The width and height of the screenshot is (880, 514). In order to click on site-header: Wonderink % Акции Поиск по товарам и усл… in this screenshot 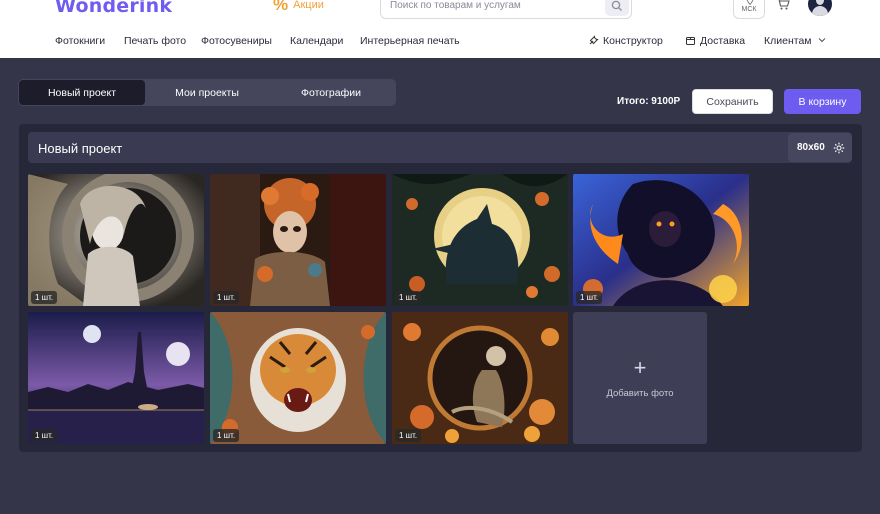, I will do `click(440, 29)`.